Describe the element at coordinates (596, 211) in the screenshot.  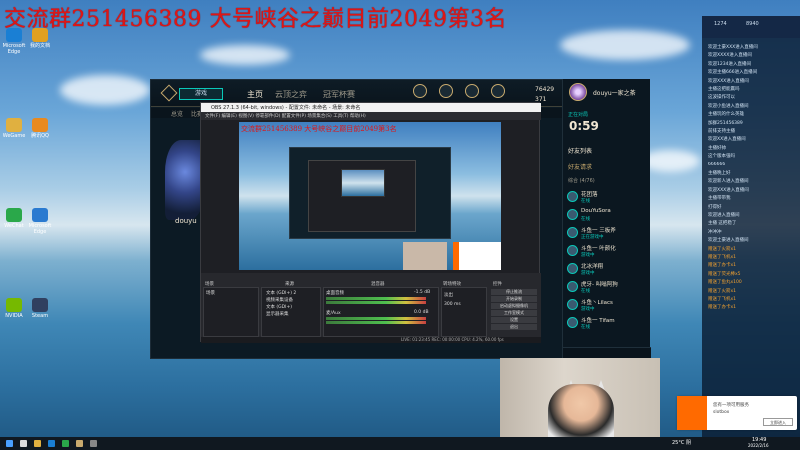
I see `friend-name: DouYuSora` at that location.